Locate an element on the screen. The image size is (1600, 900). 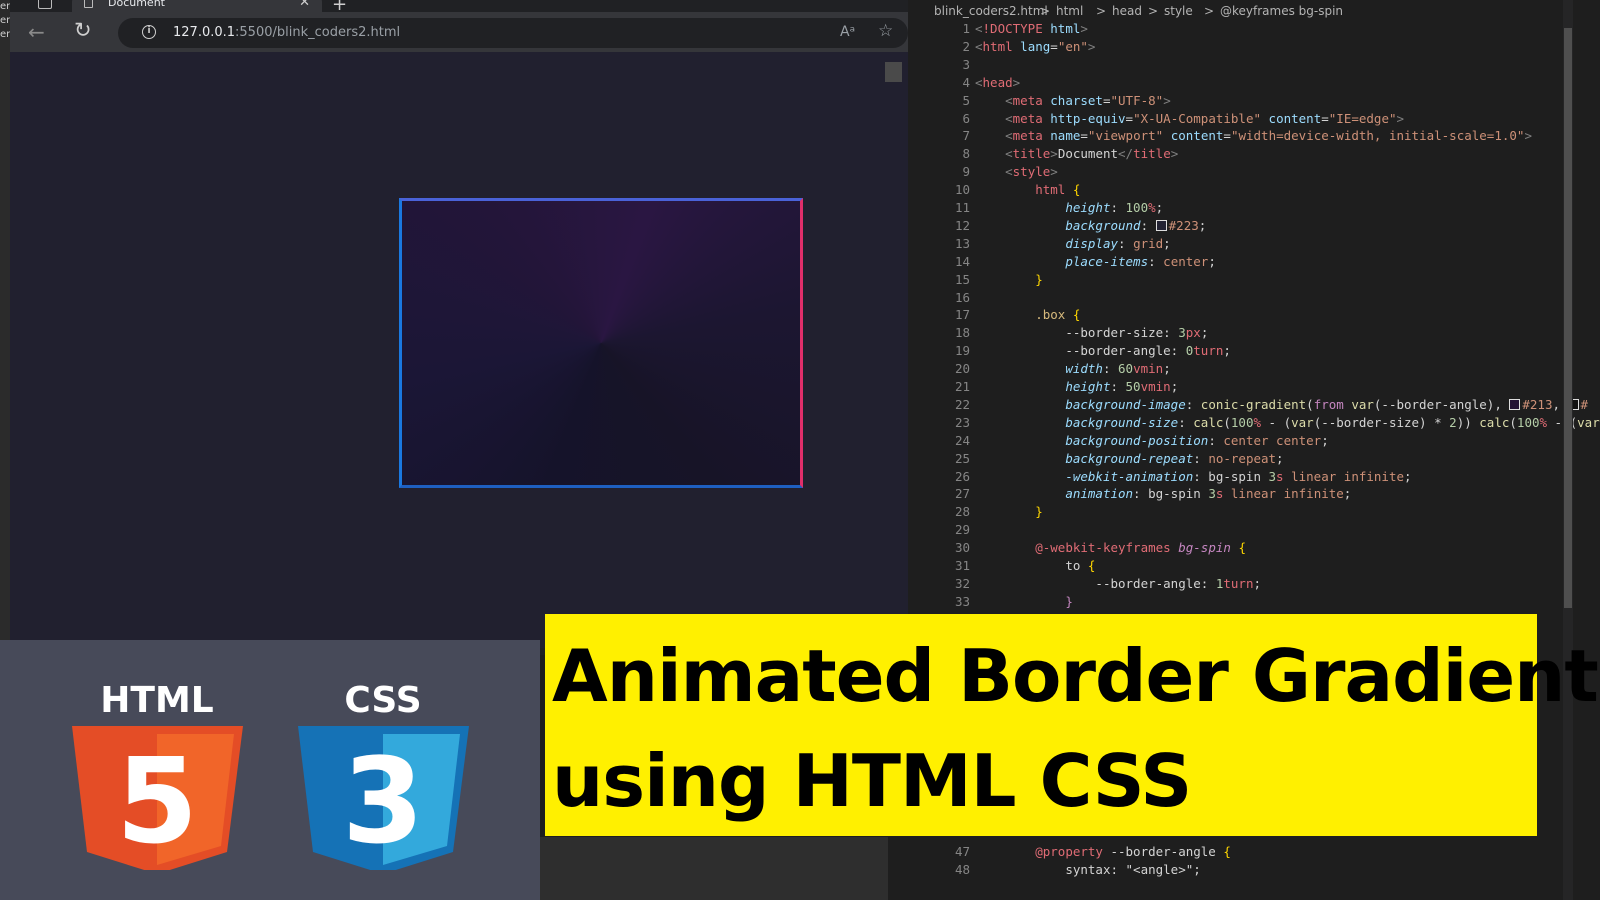
html-logo-digit: 5 is located at coordinates (157, 801).